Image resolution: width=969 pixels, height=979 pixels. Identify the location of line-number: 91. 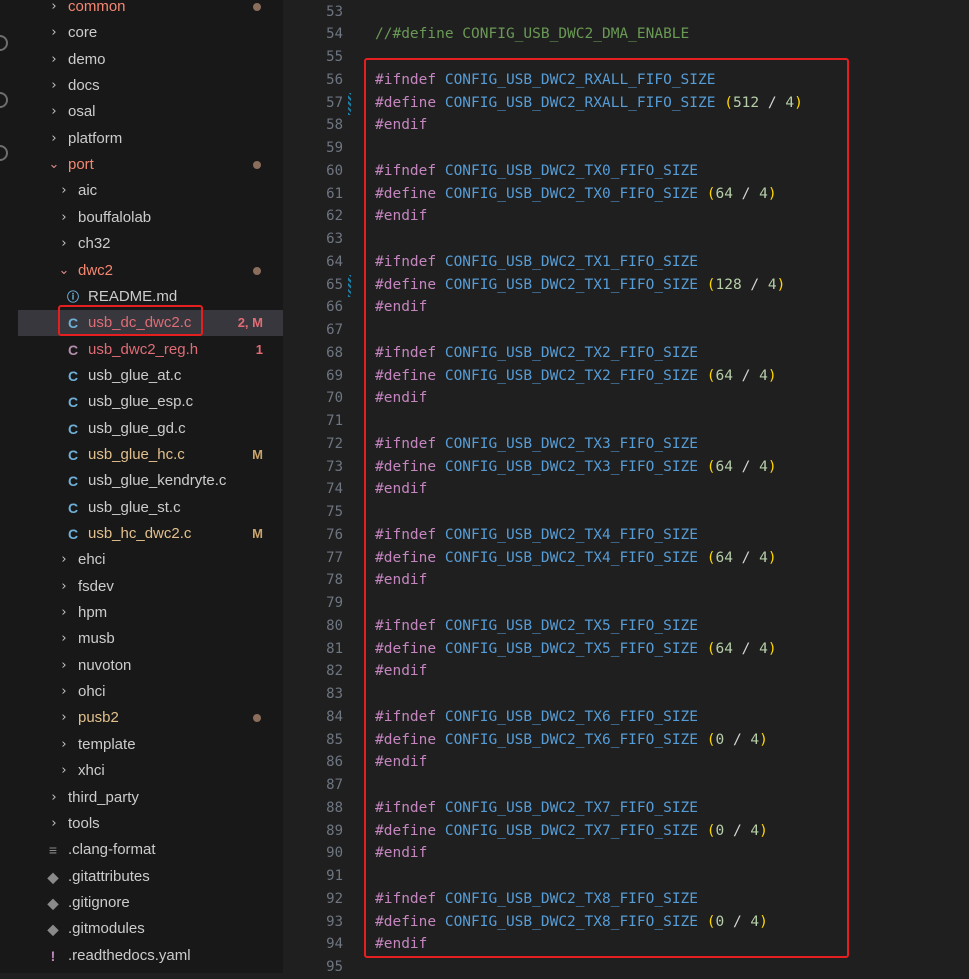
(334, 876).